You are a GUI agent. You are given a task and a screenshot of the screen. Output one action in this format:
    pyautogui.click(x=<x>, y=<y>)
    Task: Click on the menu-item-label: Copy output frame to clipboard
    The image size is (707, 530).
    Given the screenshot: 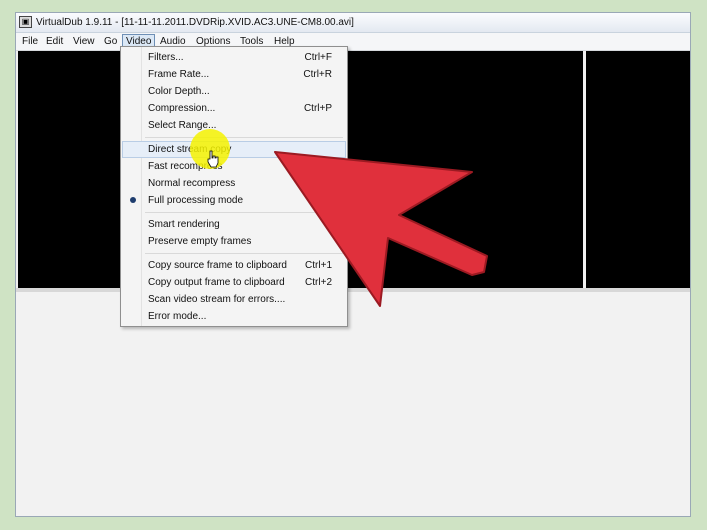 What is the action you would take?
    pyautogui.click(x=216, y=282)
    